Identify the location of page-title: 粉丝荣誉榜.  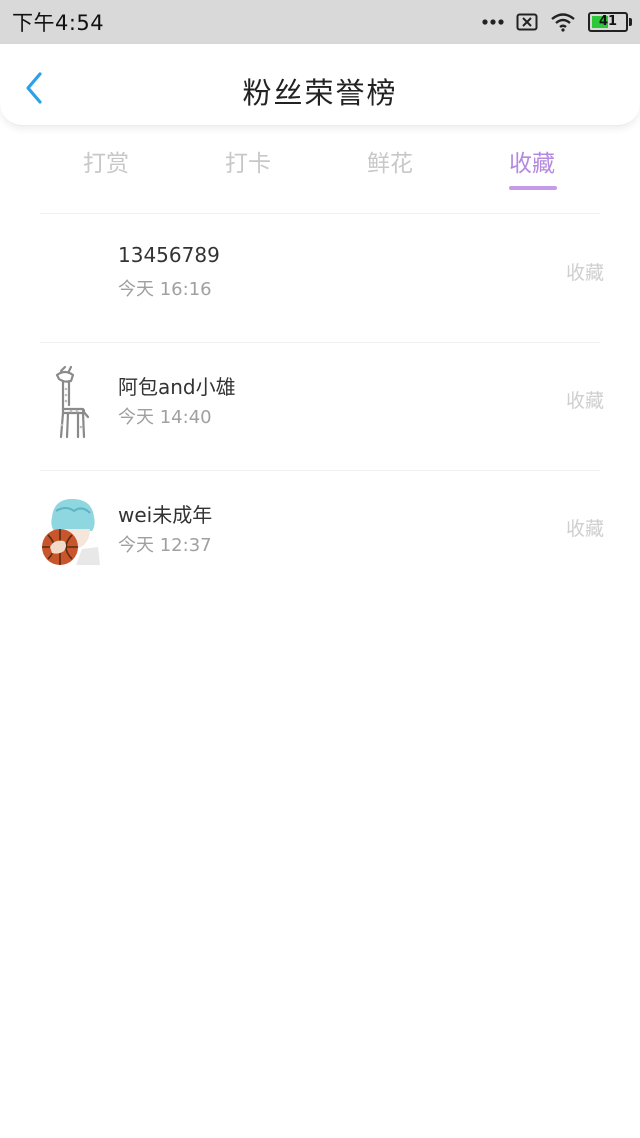
(320, 93).